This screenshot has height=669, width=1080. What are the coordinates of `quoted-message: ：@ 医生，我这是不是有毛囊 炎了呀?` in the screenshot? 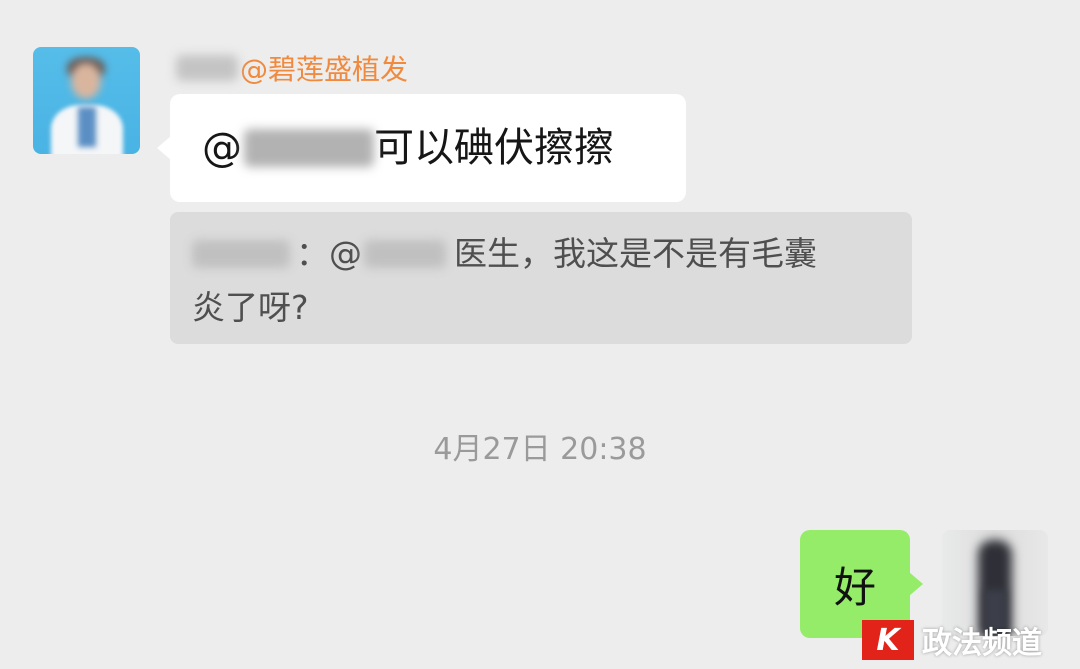 It's located at (541, 278).